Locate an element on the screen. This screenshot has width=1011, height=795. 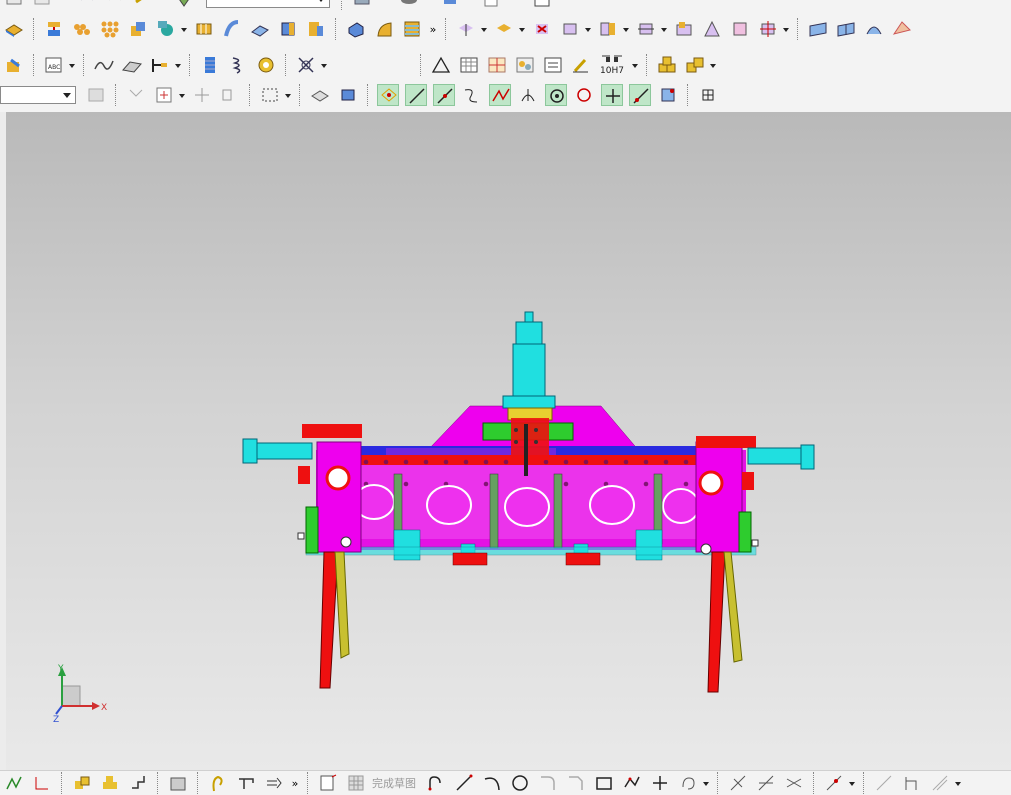
sketch-icon is located at coordinates (328, 783).